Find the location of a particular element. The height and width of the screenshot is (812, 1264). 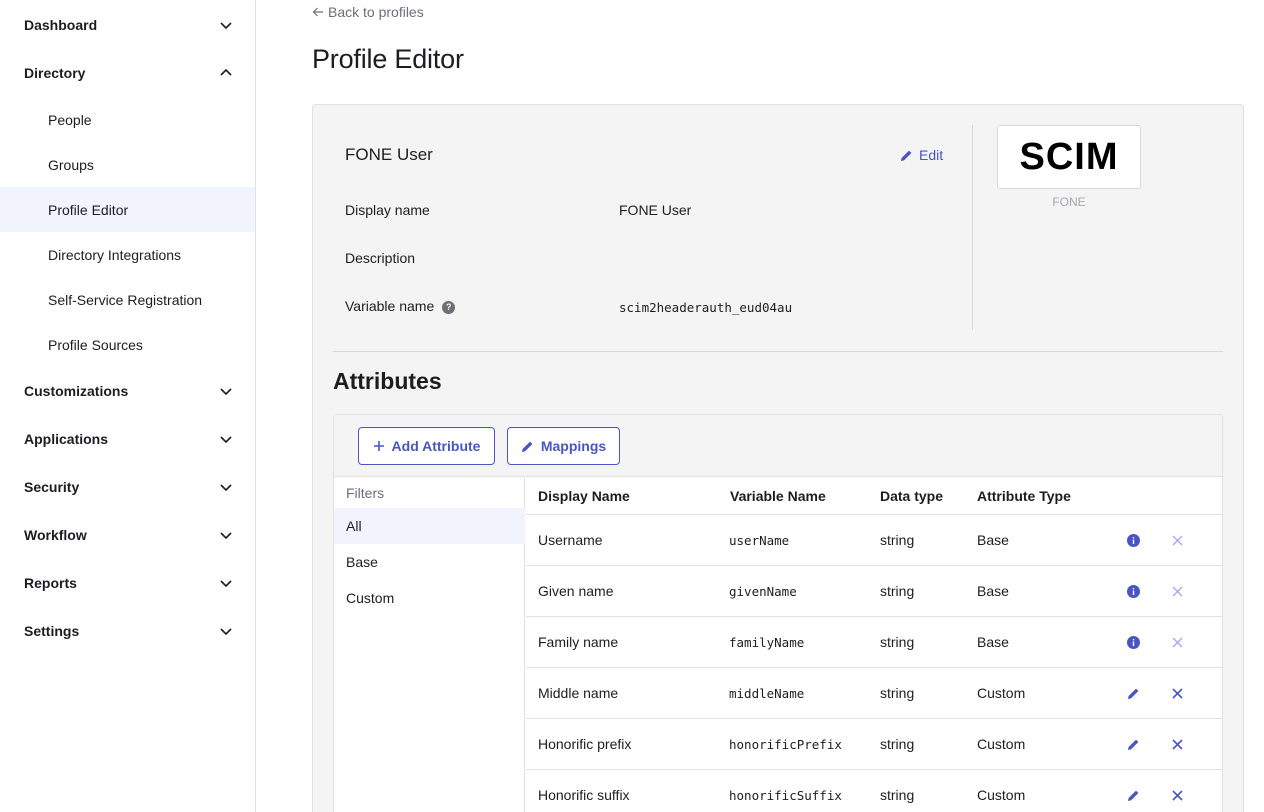

add-attribute-label: Add Attribute is located at coordinates (436, 446).